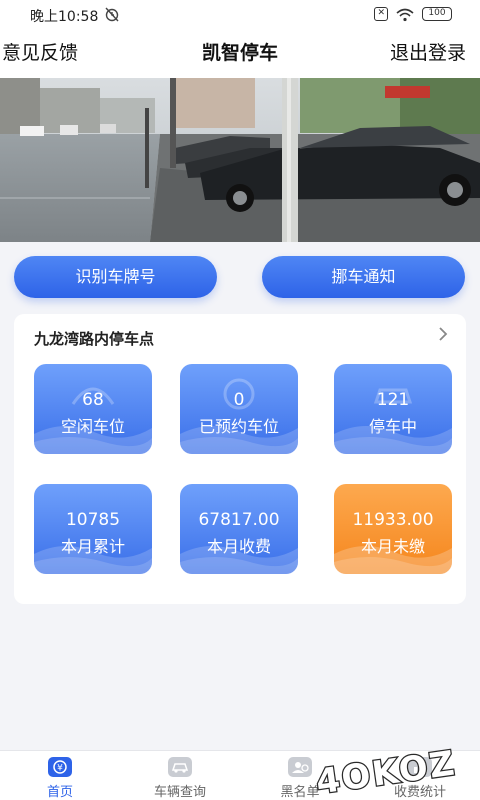 This screenshot has height=800, width=480. Describe the element at coordinates (93, 400) in the screenshot. I see `stat-value: 68` at that location.